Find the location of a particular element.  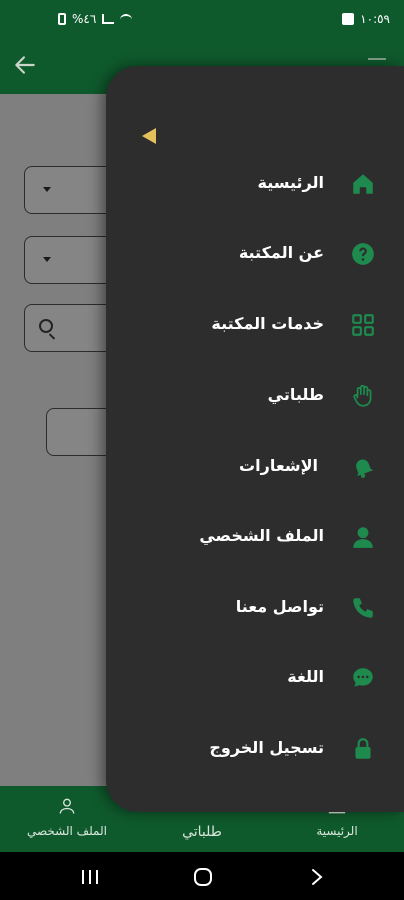

drawer-item-label: خدمات المكتبة is located at coordinates (267, 323).